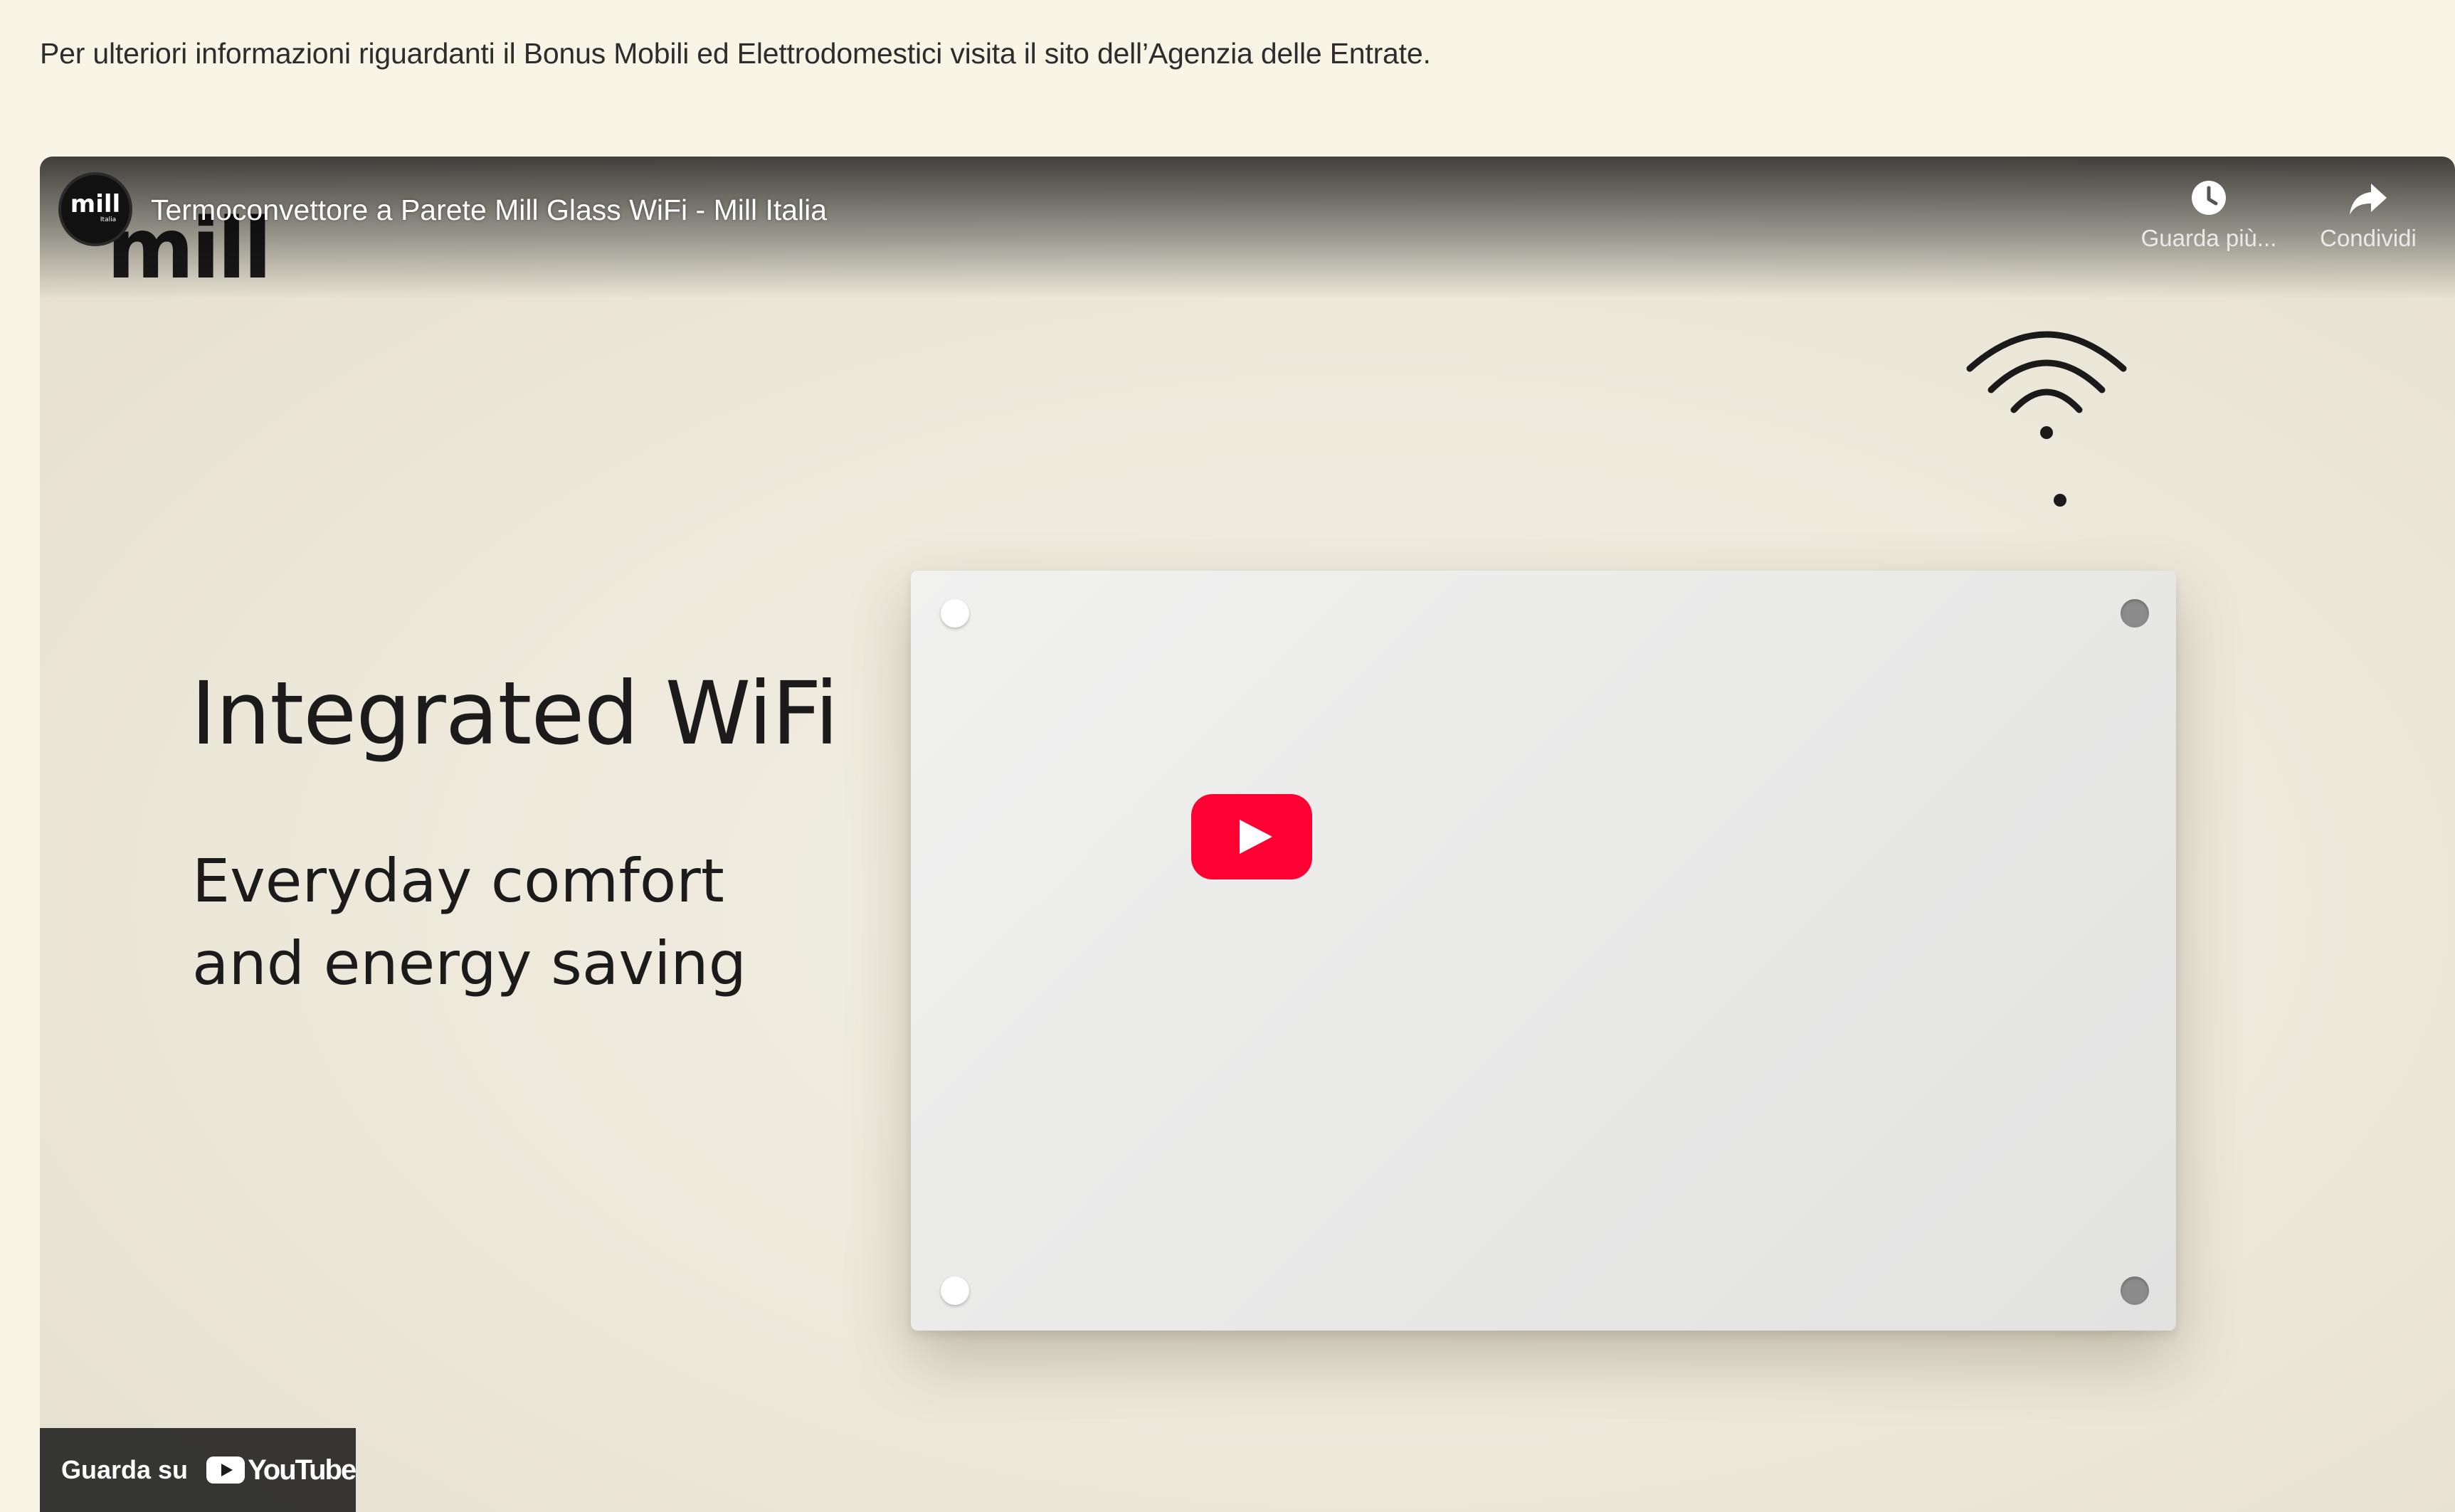 The width and height of the screenshot is (2455, 1512). What do you see at coordinates (2209, 198) in the screenshot?
I see `clock-icon` at bounding box center [2209, 198].